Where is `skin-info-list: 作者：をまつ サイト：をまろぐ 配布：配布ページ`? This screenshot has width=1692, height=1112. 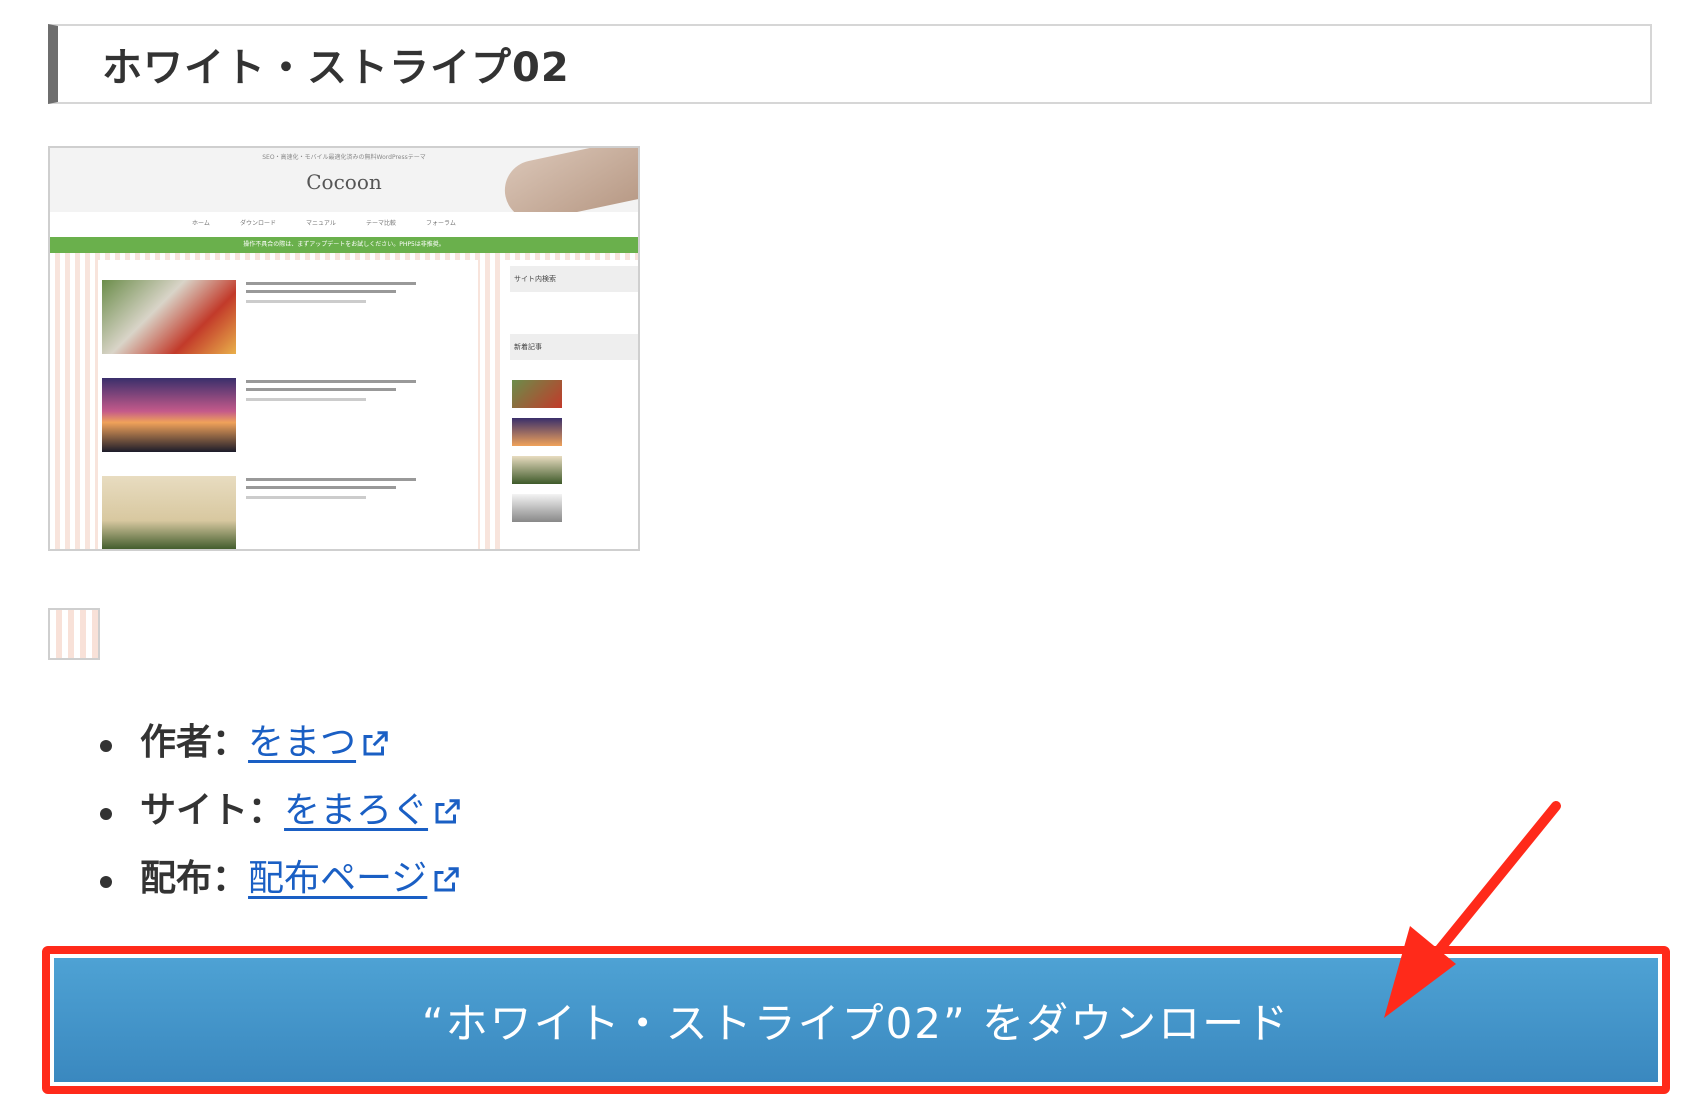 skin-info-list: 作者：をまつ サイト：をまろぐ 配布：配布ページ is located at coordinates (279, 820).